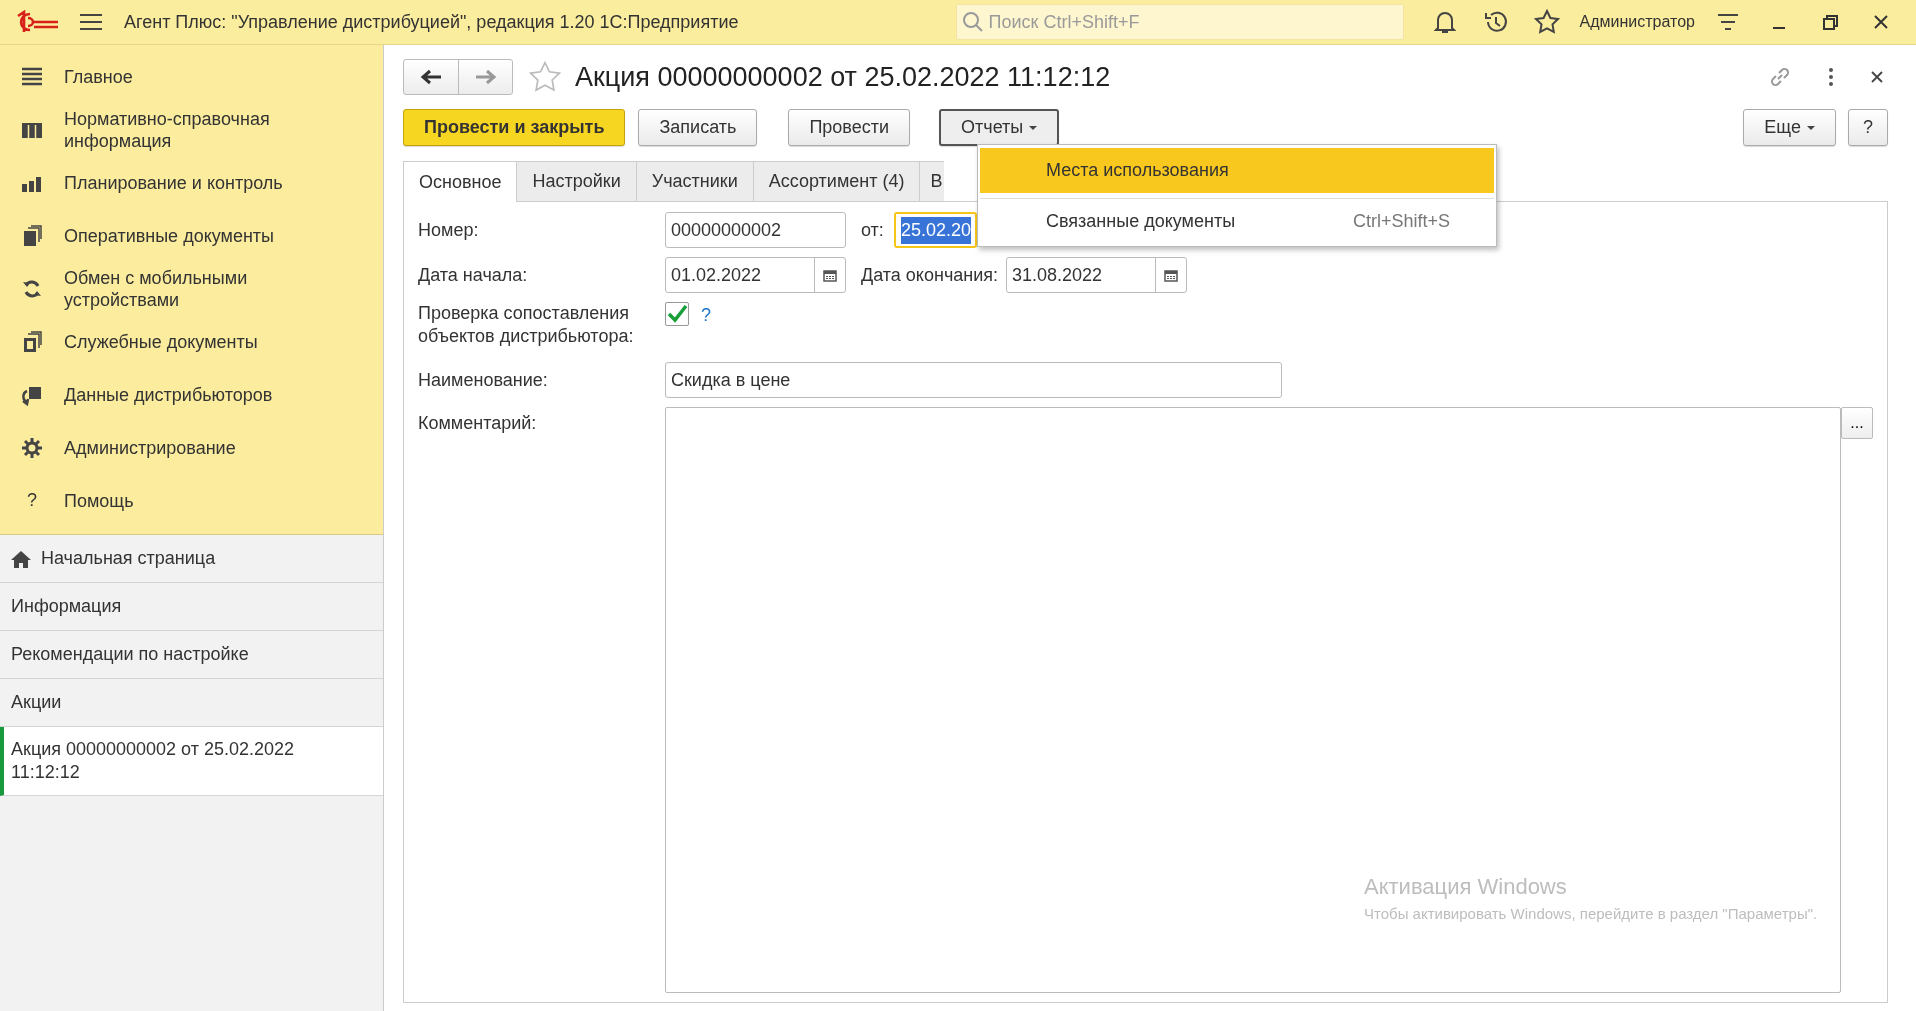  Describe the element at coordinates (1401, 221) in the screenshot. I see `shortcut-text: Ctrl+Shift+S` at that location.